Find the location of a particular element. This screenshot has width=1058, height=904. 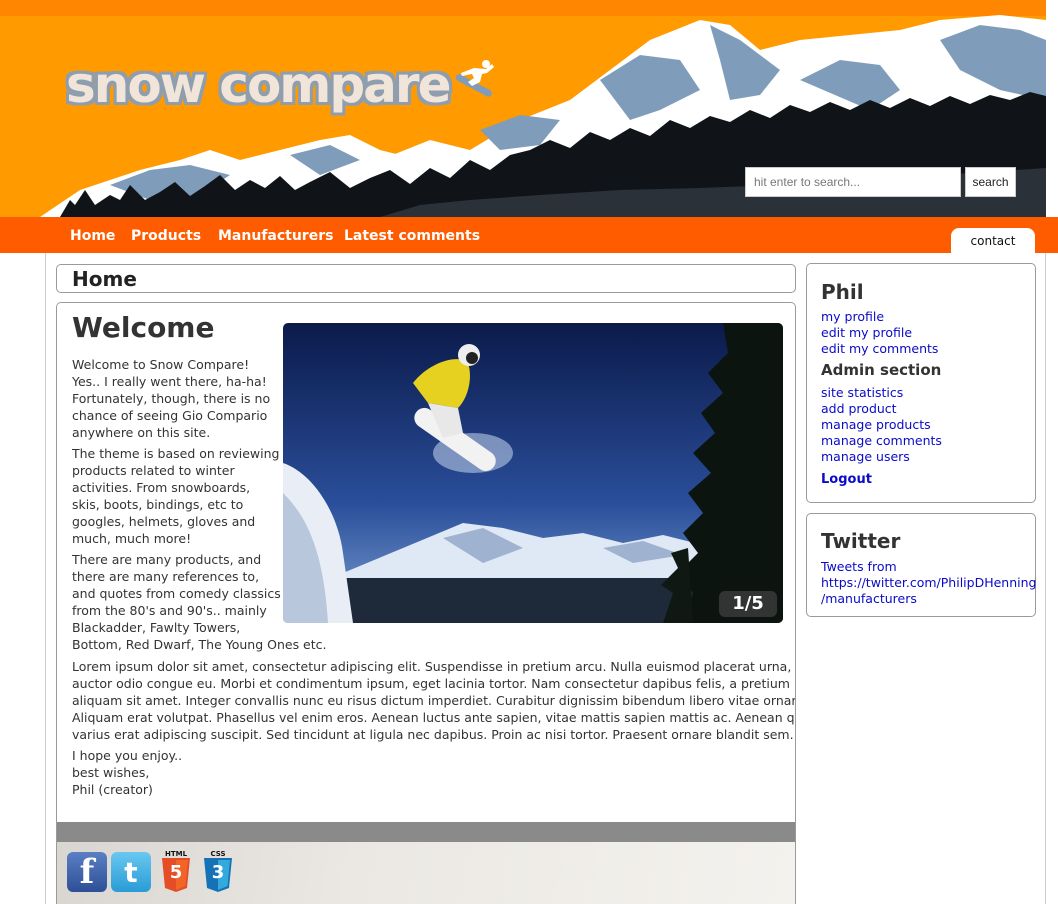

slideshow-counter: 1/5 is located at coordinates (748, 604).